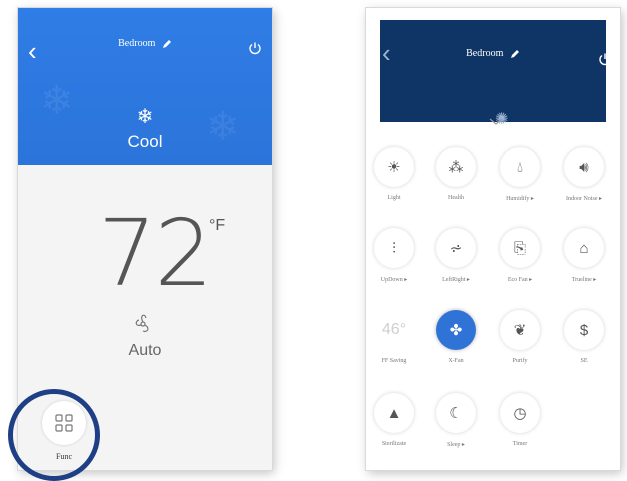 This screenshot has width=627, height=481. I want to click on fan-mode-label: Auto, so click(145, 351).